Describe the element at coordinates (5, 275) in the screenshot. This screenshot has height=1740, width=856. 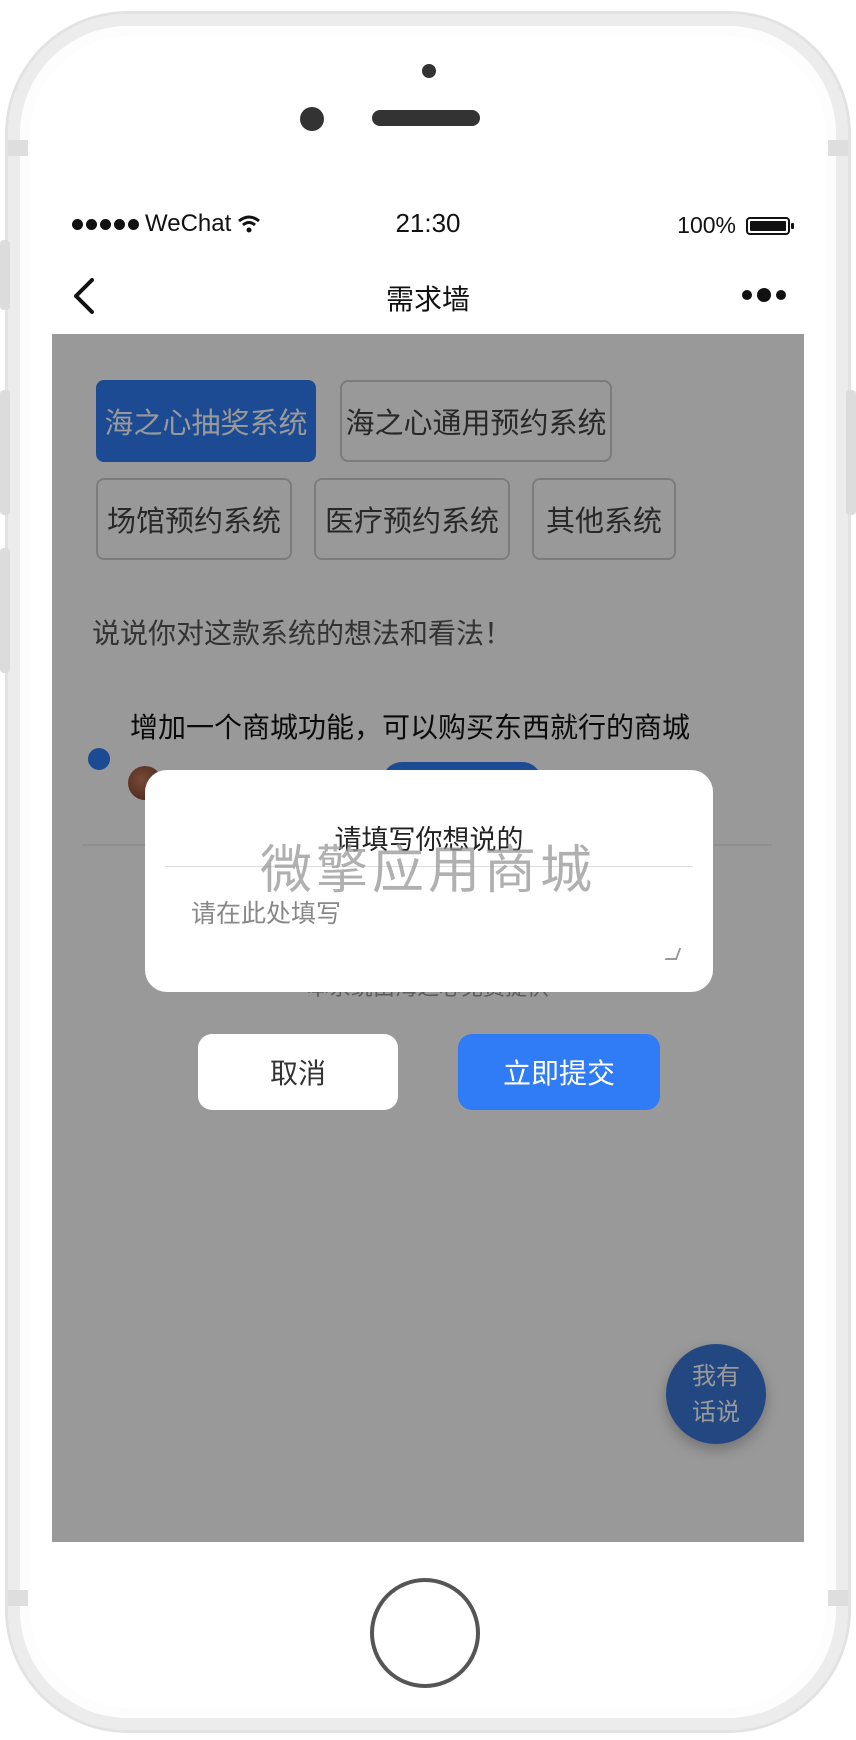
I see `mute-switch` at that location.